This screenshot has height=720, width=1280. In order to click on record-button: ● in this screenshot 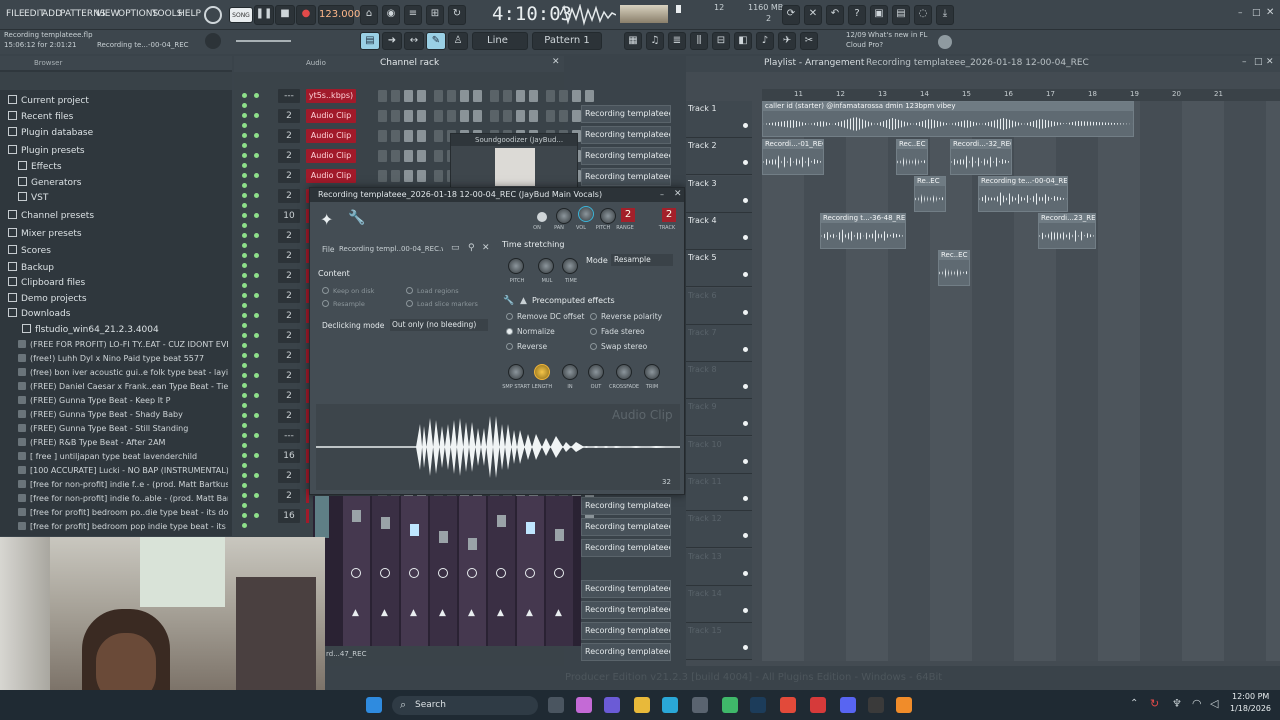, I will do `click(306, 15)`.